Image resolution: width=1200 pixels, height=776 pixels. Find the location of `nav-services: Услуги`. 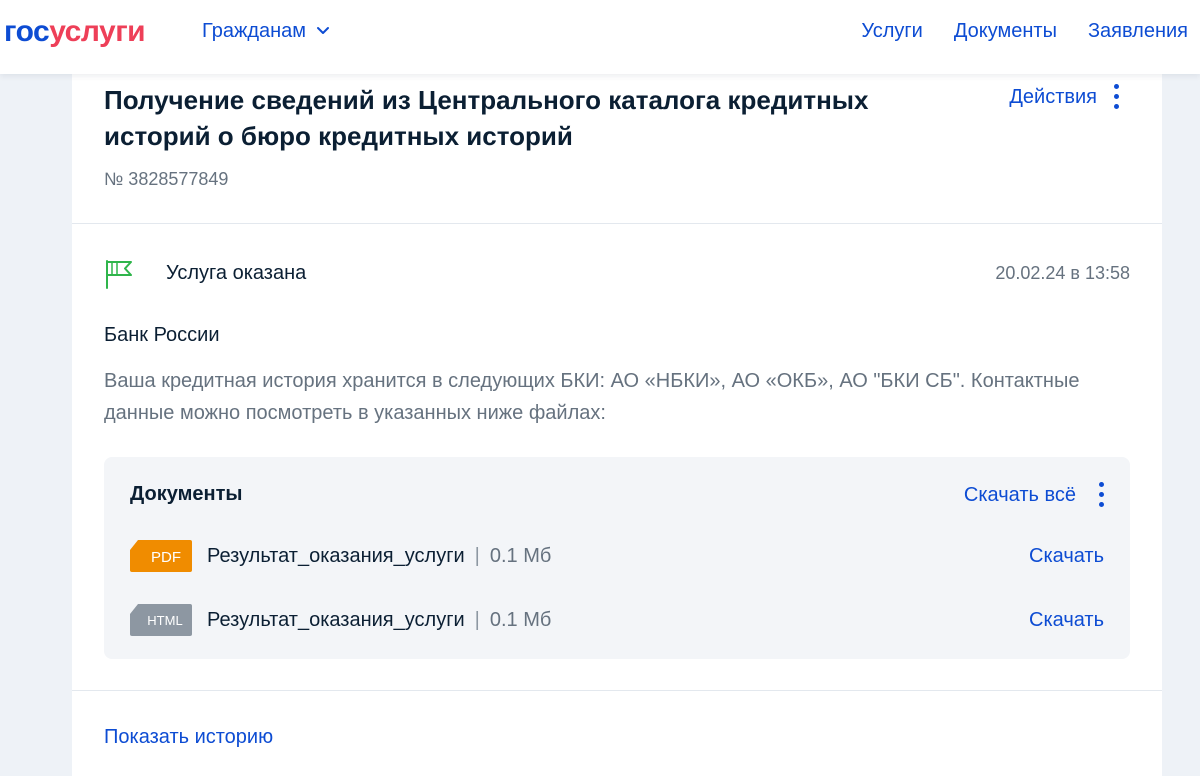

nav-services: Услуги is located at coordinates (892, 31).